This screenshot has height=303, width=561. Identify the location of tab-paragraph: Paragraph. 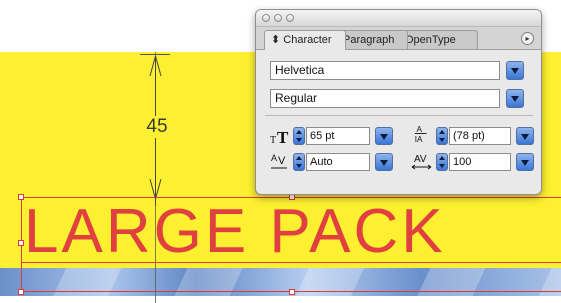
(372, 39).